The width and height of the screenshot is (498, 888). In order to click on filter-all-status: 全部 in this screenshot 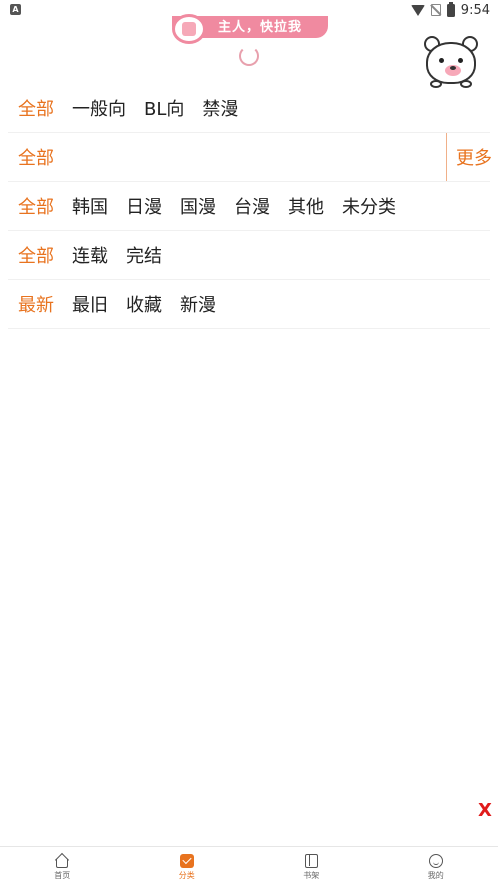, I will do `click(36, 255)`.